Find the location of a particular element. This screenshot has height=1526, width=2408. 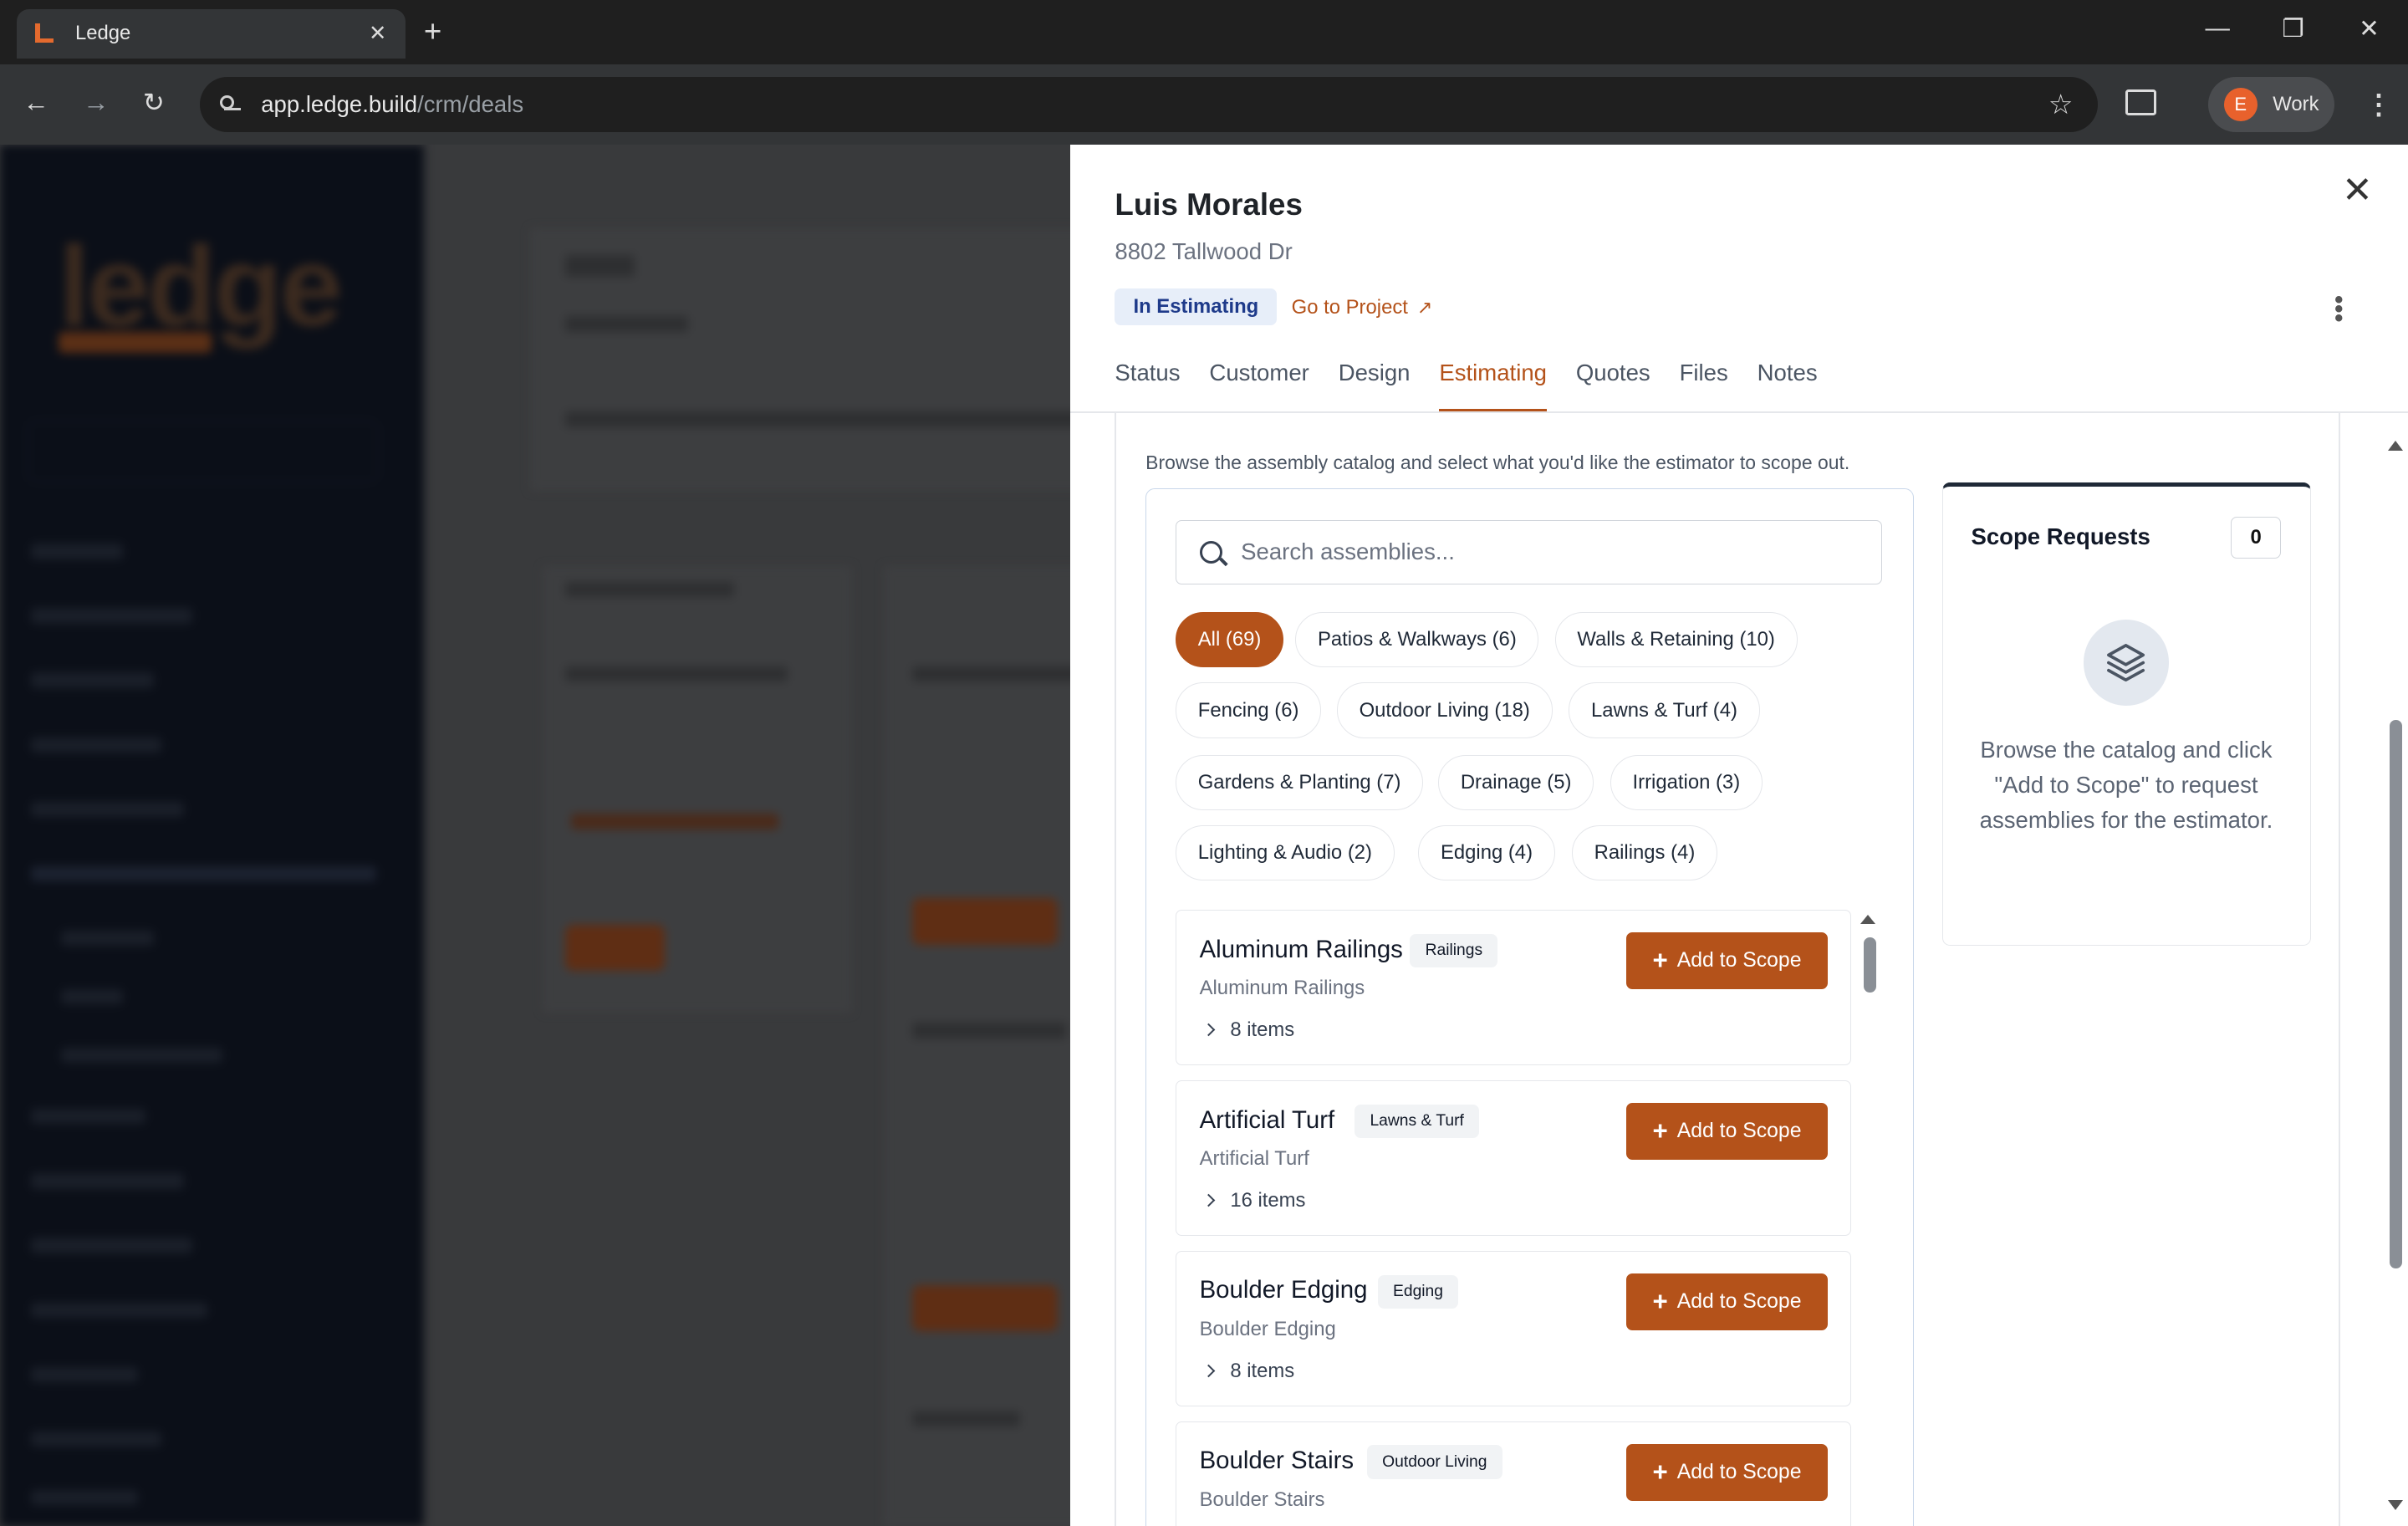

back-icon: ← is located at coordinates (36, 103).